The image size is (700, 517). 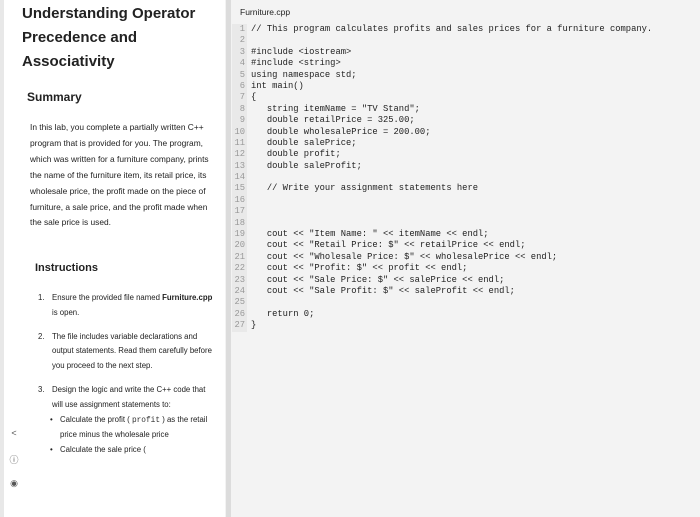 I want to click on code-text: // Write your assignment statements here, so click(x=364, y=188).